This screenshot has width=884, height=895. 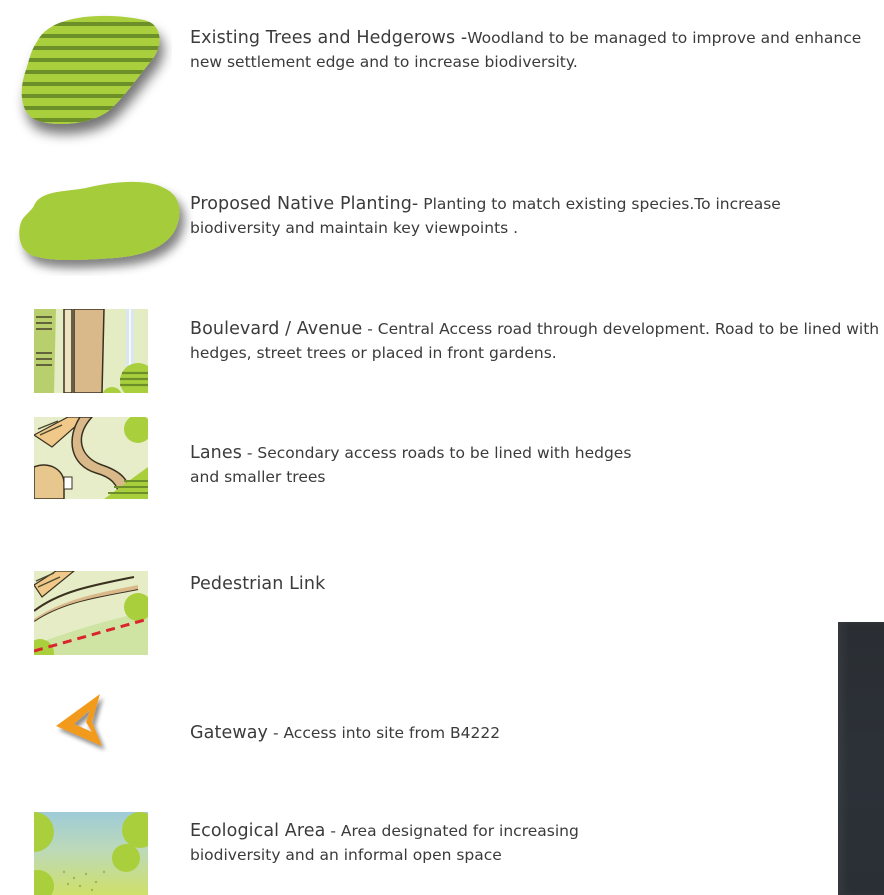 I want to click on dark-side-panel, so click(x=861, y=758).